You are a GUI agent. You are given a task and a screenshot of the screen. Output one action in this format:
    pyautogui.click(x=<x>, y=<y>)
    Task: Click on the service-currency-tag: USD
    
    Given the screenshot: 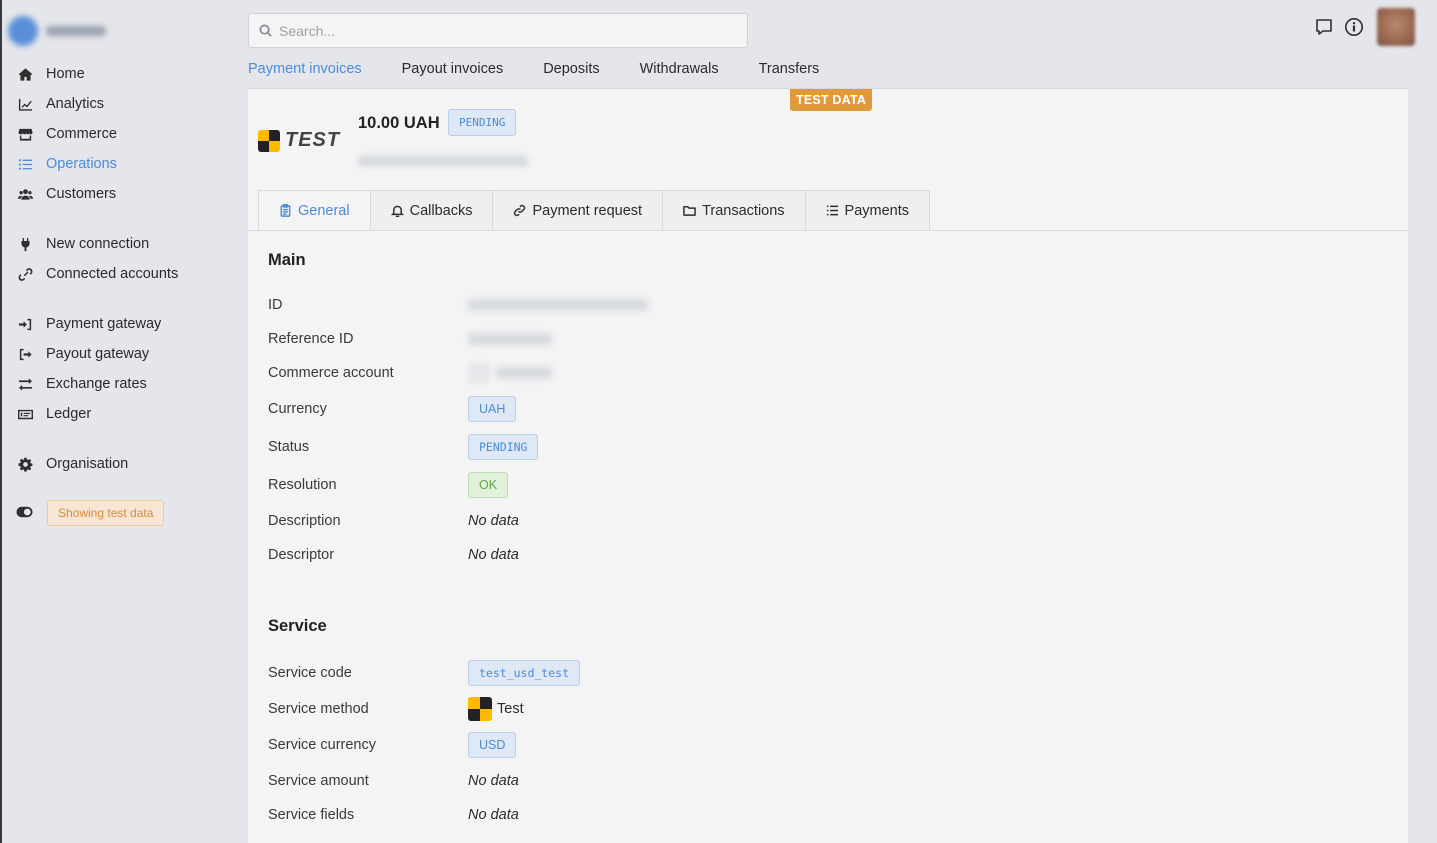 What is the action you would take?
    pyautogui.click(x=492, y=745)
    